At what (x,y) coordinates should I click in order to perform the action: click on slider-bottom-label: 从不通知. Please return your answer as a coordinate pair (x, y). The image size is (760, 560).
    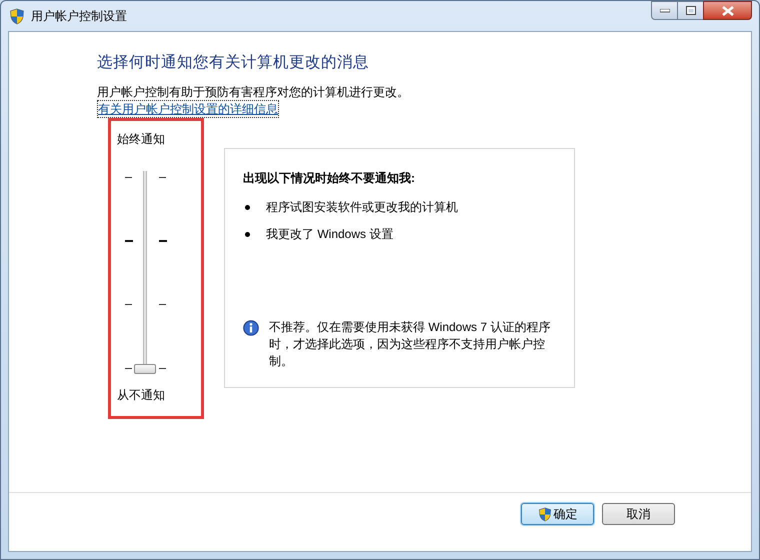
    Looking at the image, I should click on (141, 395).